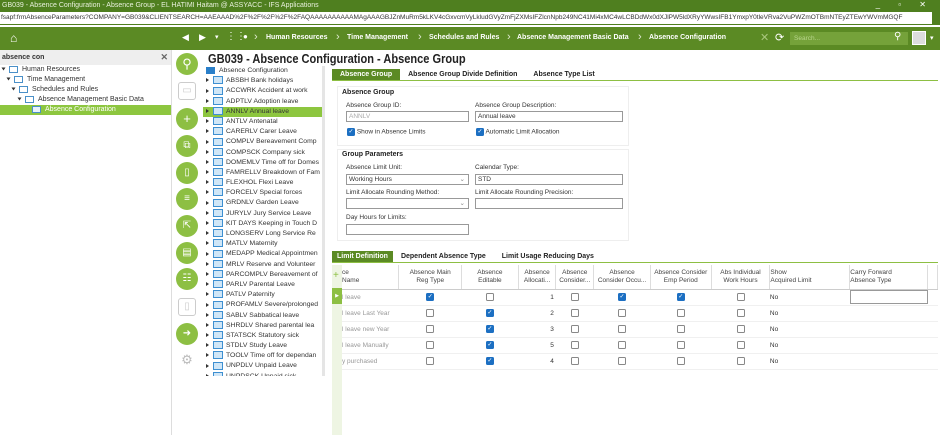 The height and width of the screenshot is (435, 940). Describe the element at coordinates (549, 203) in the screenshot. I see `rounding-precision-field` at that location.